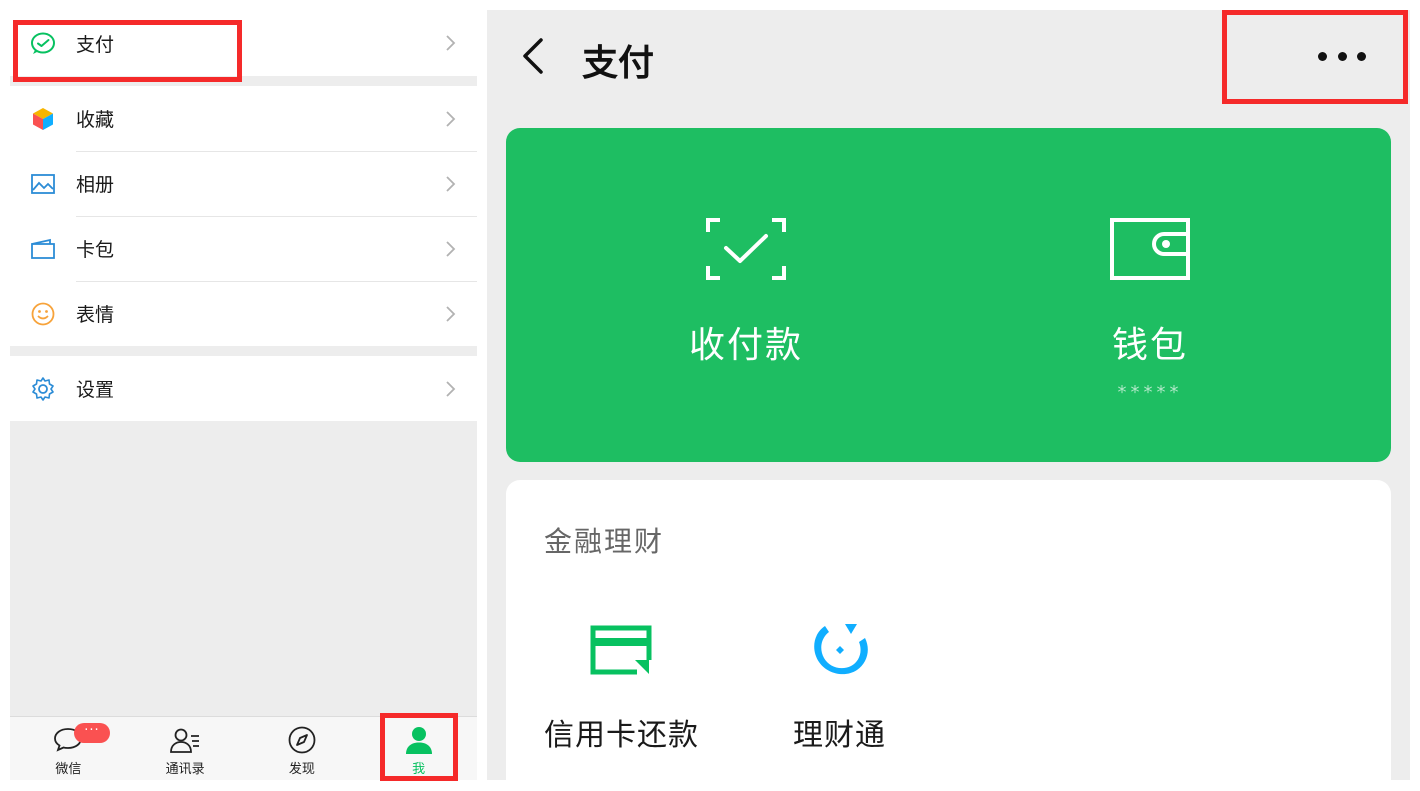 This screenshot has width=1420, height=791. I want to click on pay-icon, so click(43, 43).